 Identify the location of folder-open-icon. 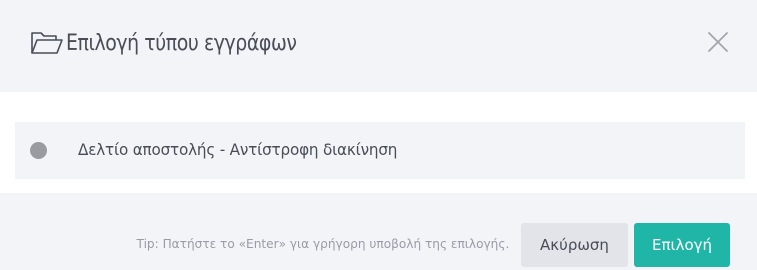
(47, 43).